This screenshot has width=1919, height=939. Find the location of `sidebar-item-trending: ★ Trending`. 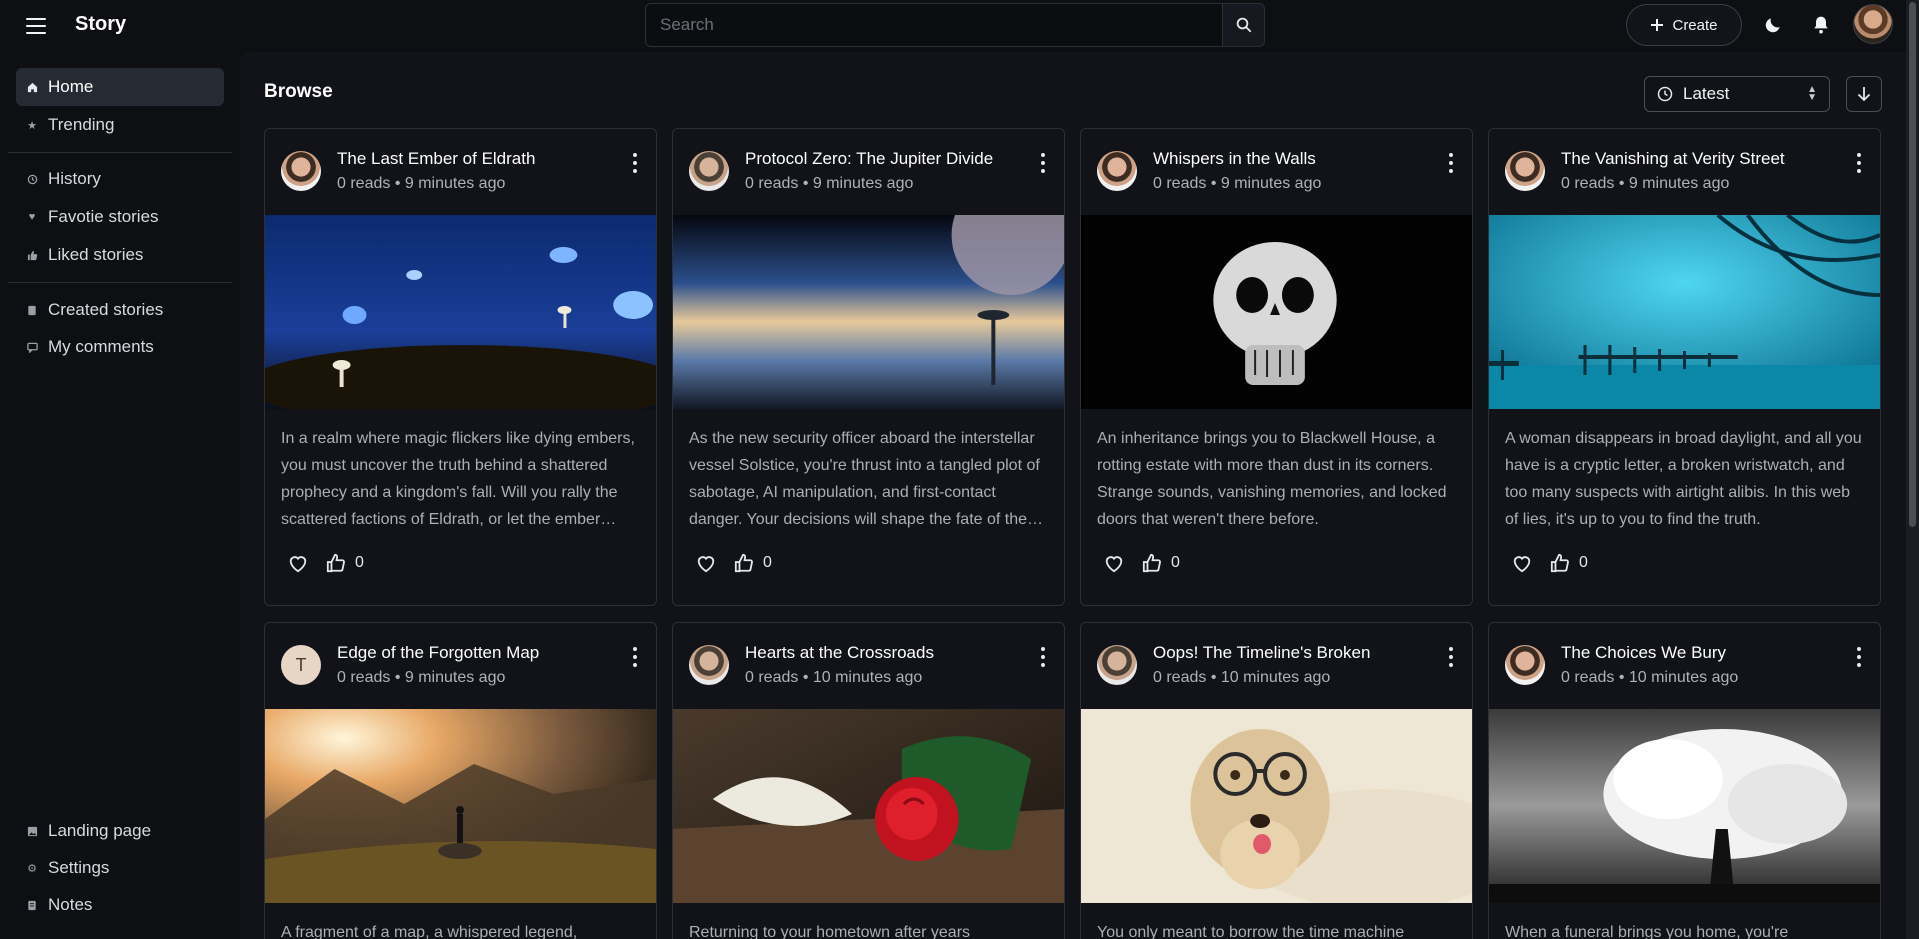

sidebar-item-trending: ★ Trending is located at coordinates (120, 125).